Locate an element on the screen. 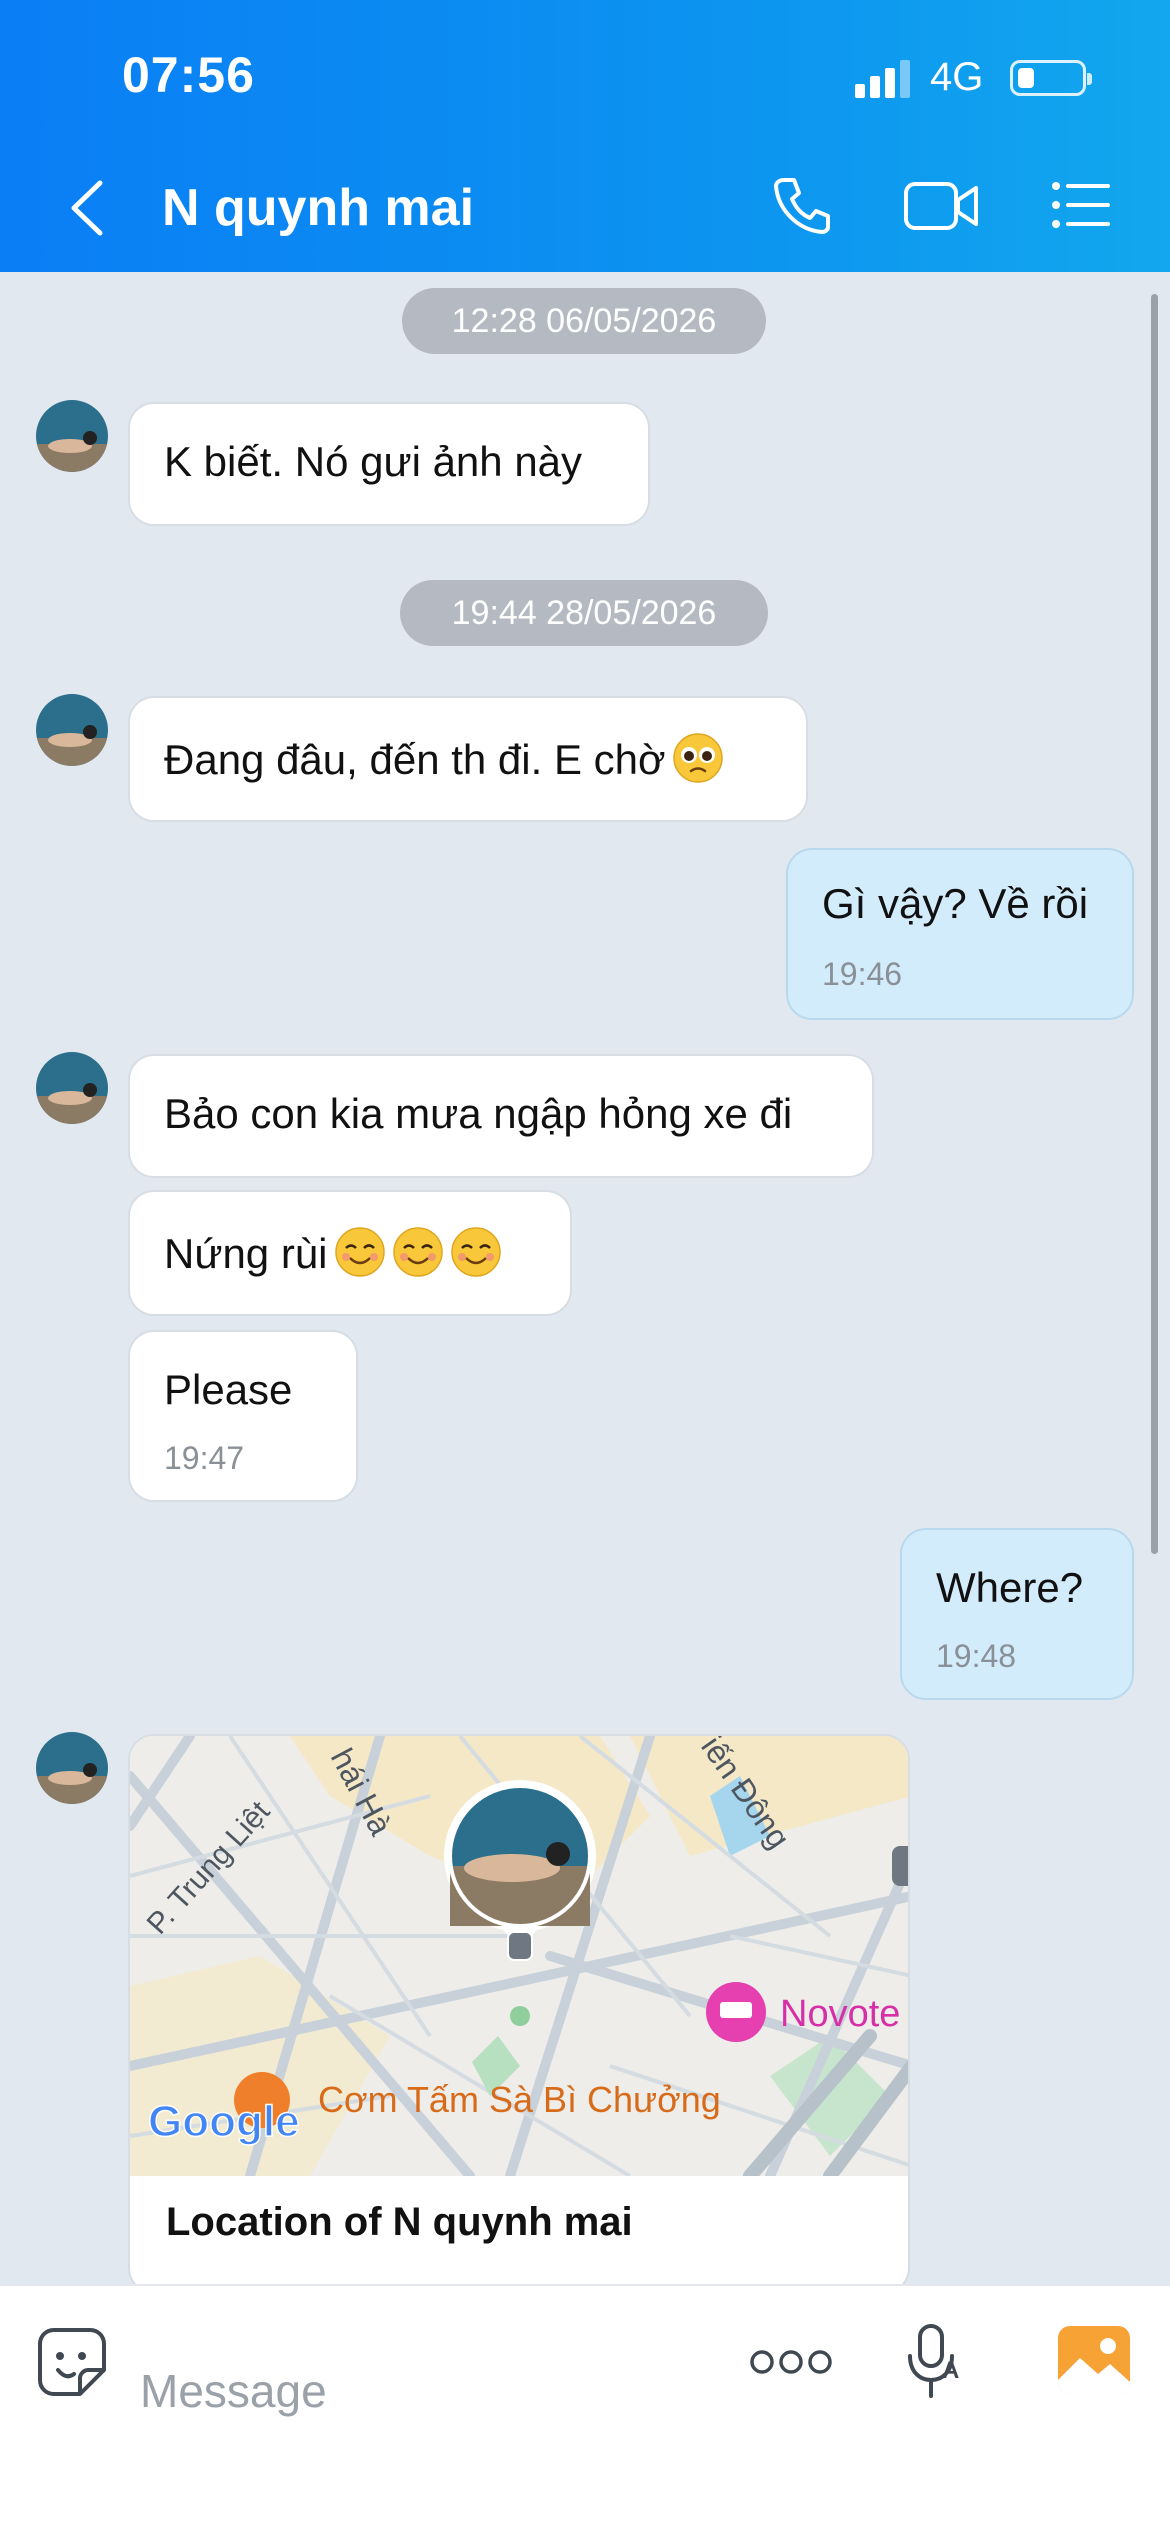  date-separator: 19:44 28/05/2026 is located at coordinates (584, 613).